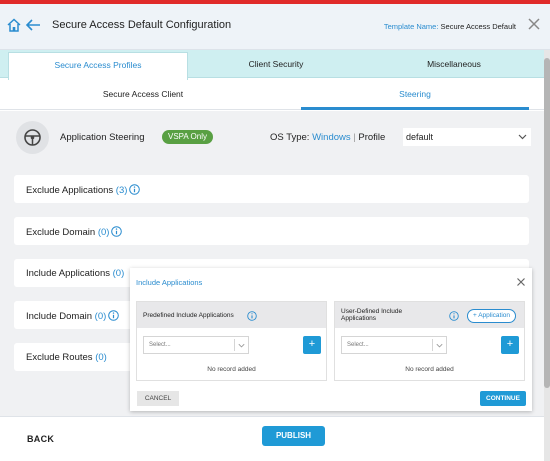 The height and width of the screenshot is (461, 550). What do you see at coordinates (187, 137) in the screenshot?
I see `vspa-only-badge: VSPA Only` at bounding box center [187, 137].